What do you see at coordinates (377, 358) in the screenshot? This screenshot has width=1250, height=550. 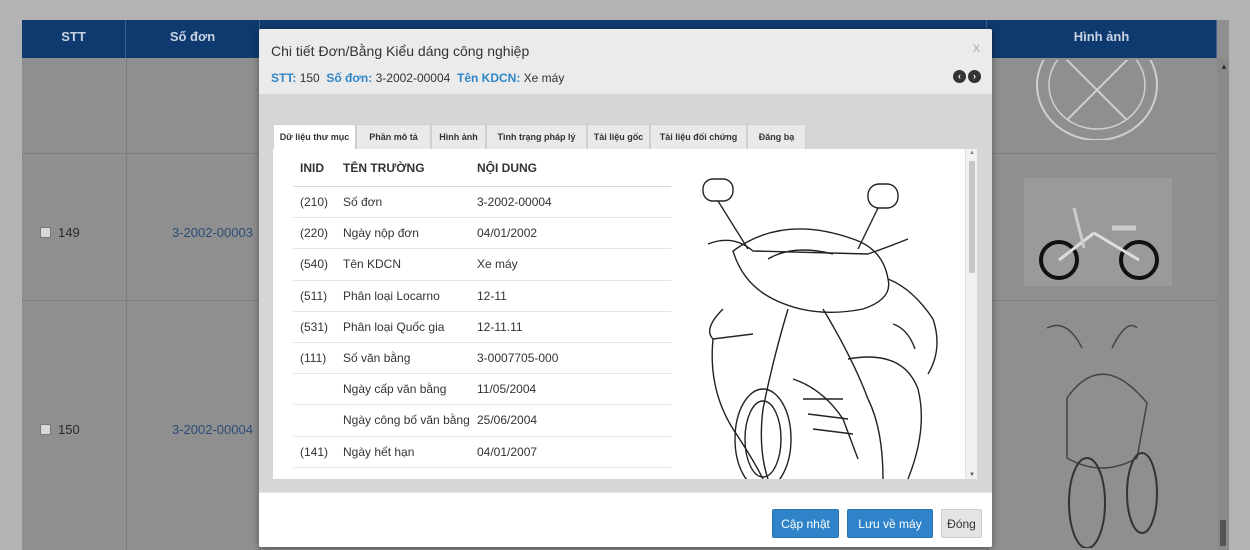 I see `row-field: Số văn bằng` at bounding box center [377, 358].